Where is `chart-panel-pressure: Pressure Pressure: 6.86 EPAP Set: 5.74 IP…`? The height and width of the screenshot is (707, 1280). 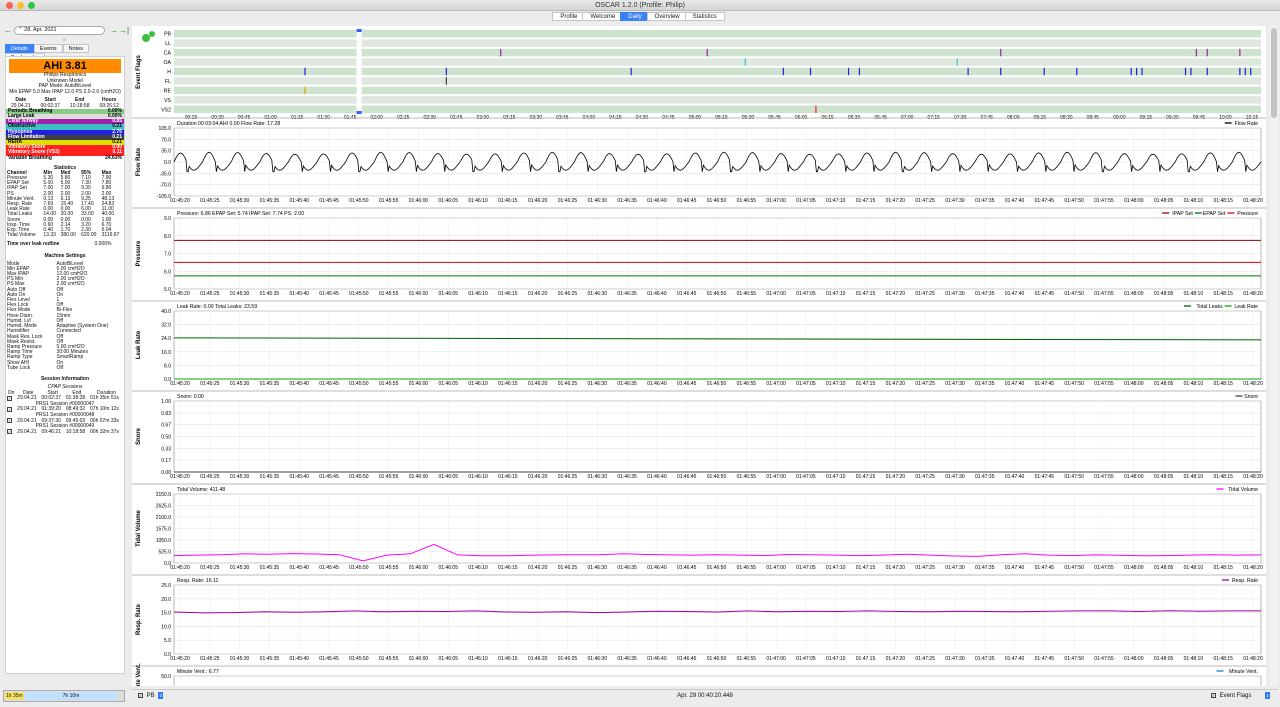
chart-panel-pressure: Pressure Pressure: 6.86 EPAP Set: 5.74 IP… is located at coordinates (699, 252).